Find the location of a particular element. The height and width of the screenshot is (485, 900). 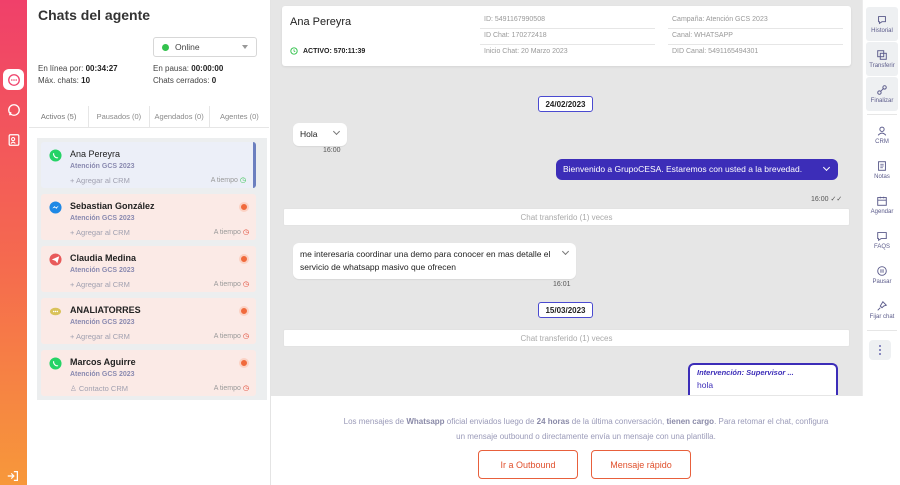

date-separator: 15/03/2023 is located at coordinates (565, 310).